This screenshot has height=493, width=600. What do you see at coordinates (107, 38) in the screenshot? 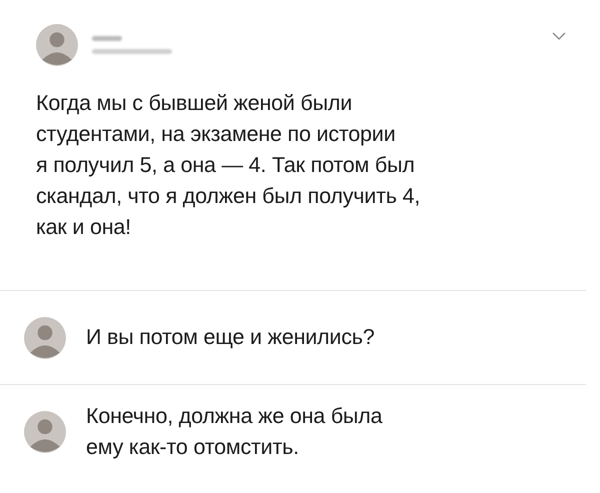
I see `blurred-name` at bounding box center [107, 38].